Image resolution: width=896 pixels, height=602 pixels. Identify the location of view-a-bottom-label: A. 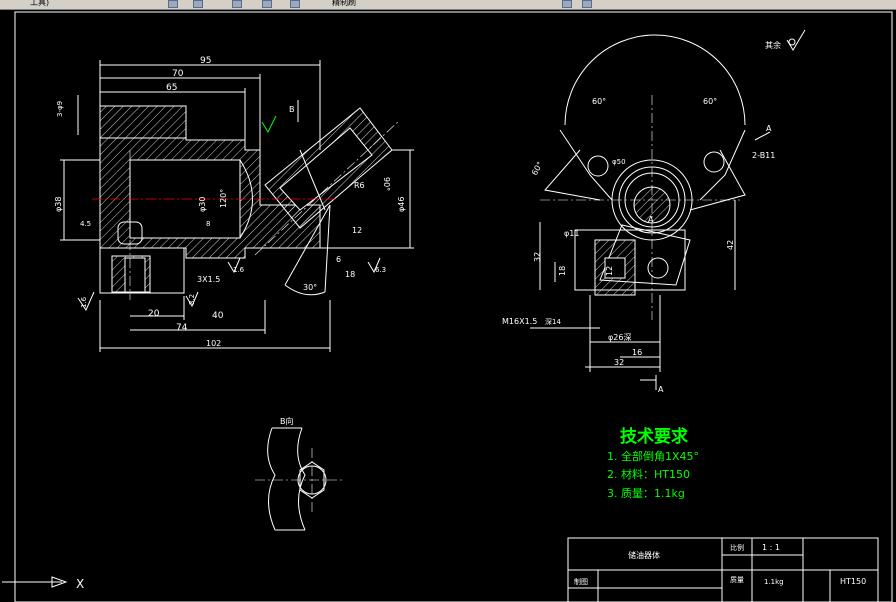
(661, 389).